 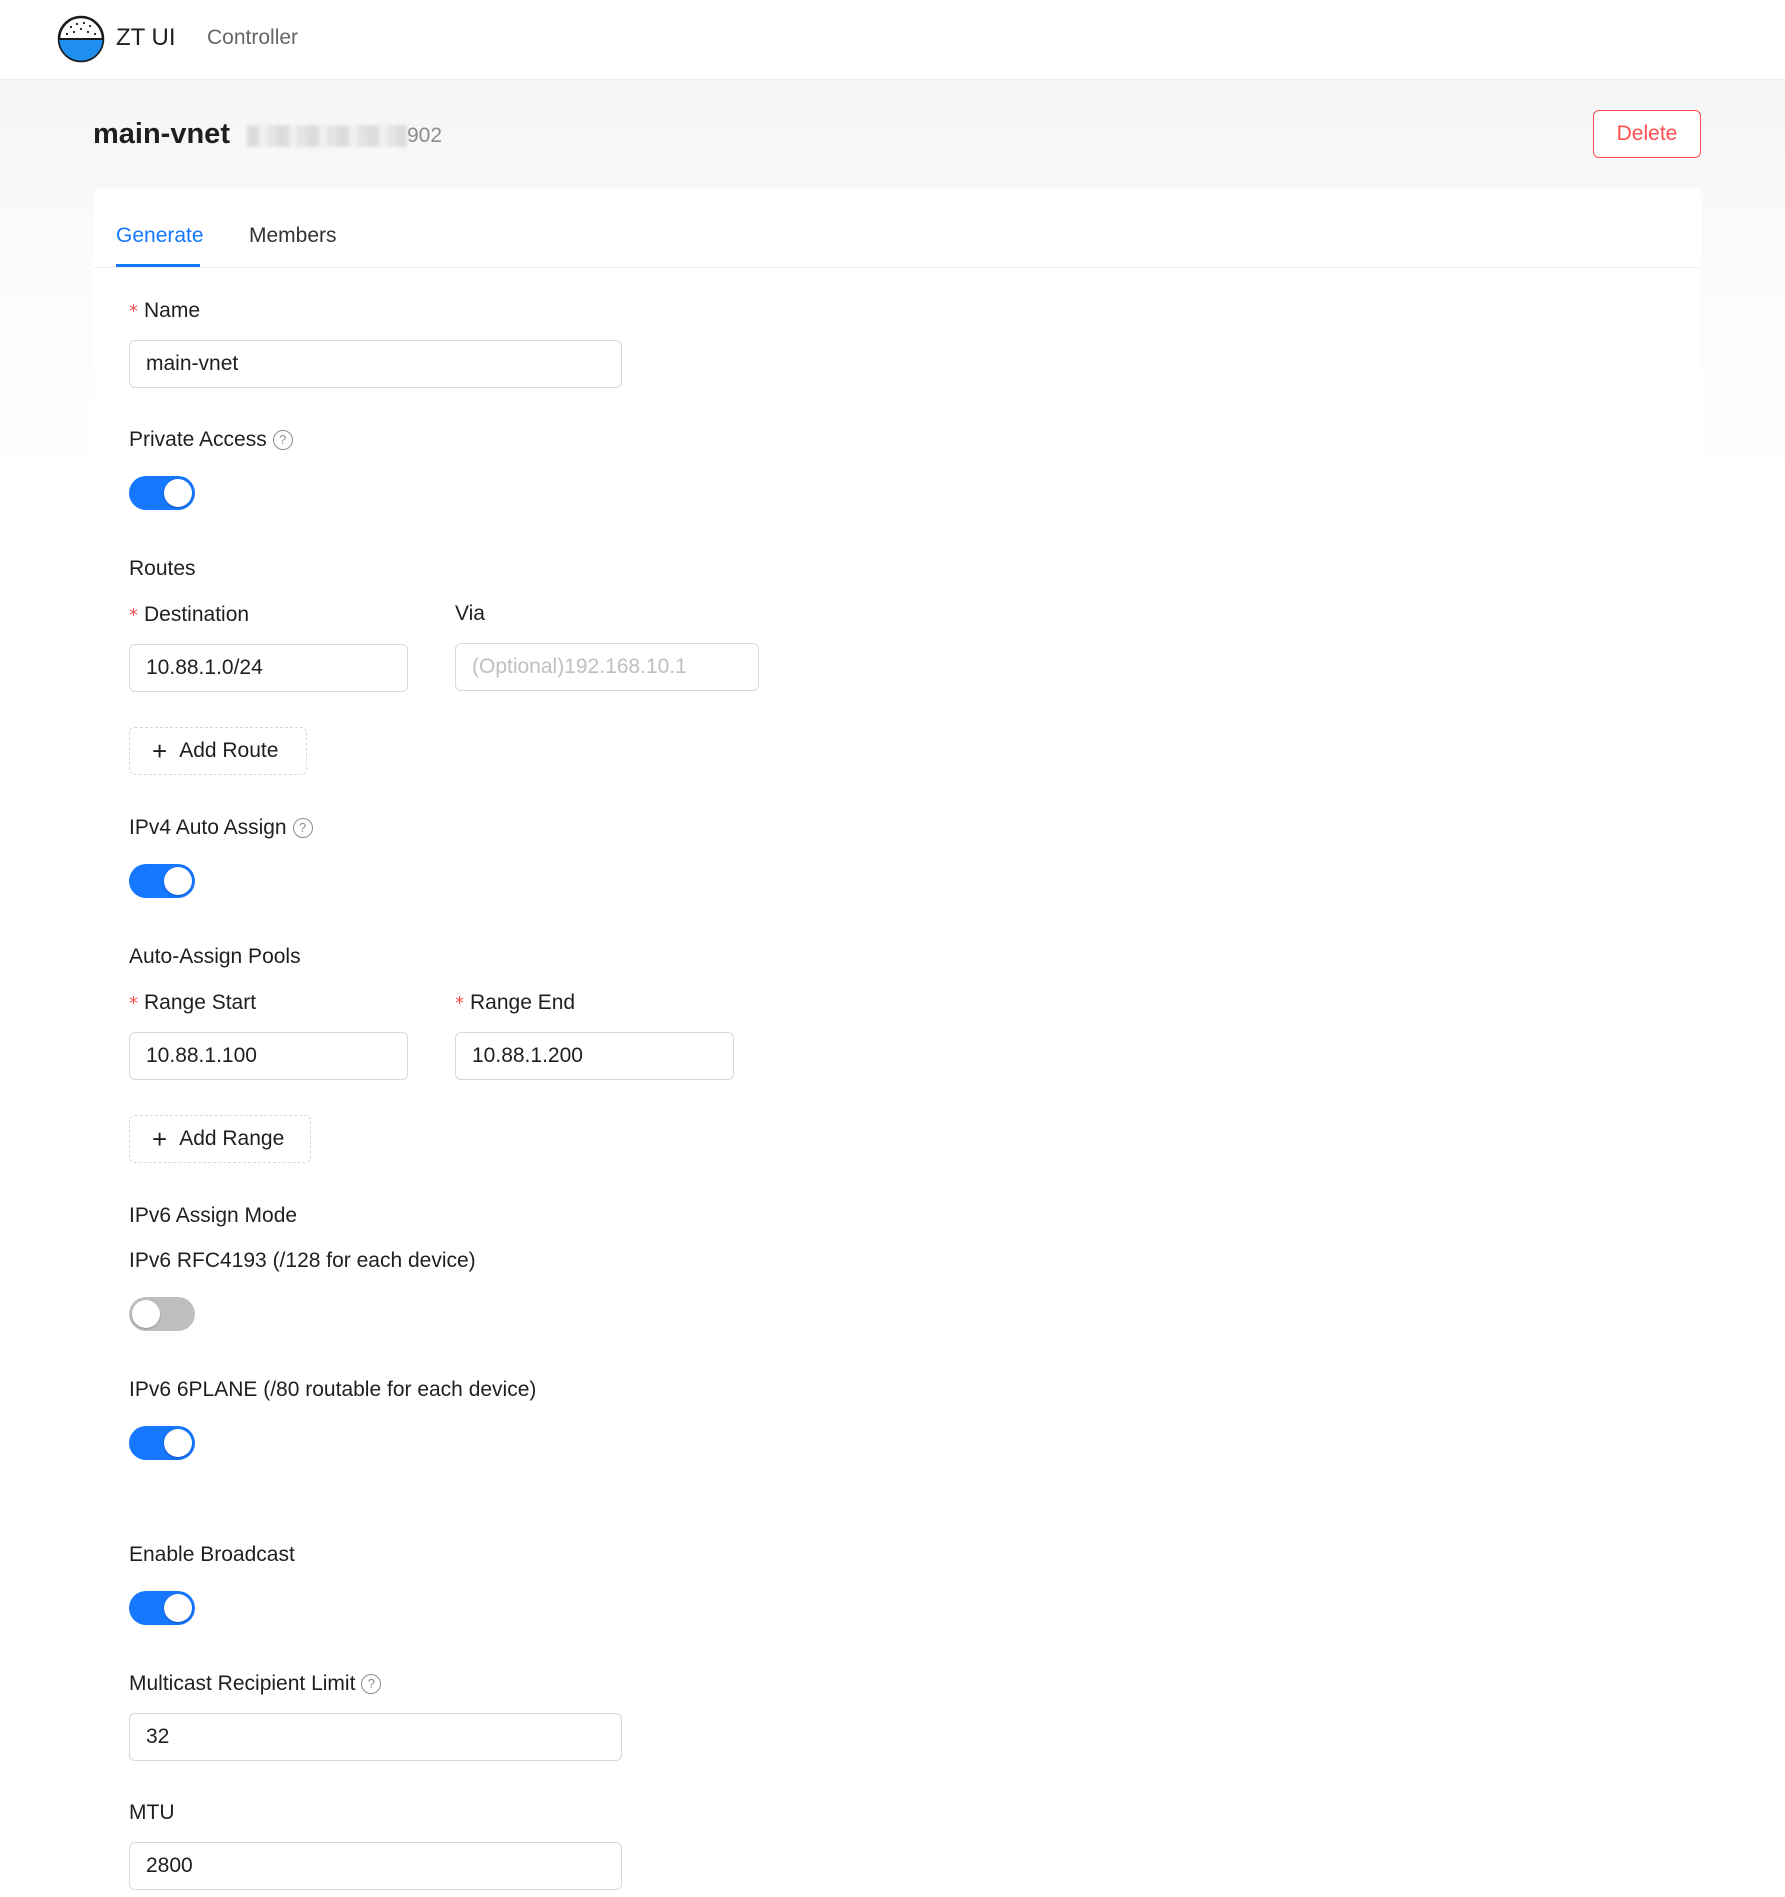 What do you see at coordinates (197, 614) in the screenshot?
I see `destination-label-text: Destination` at bounding box center [197, 614].